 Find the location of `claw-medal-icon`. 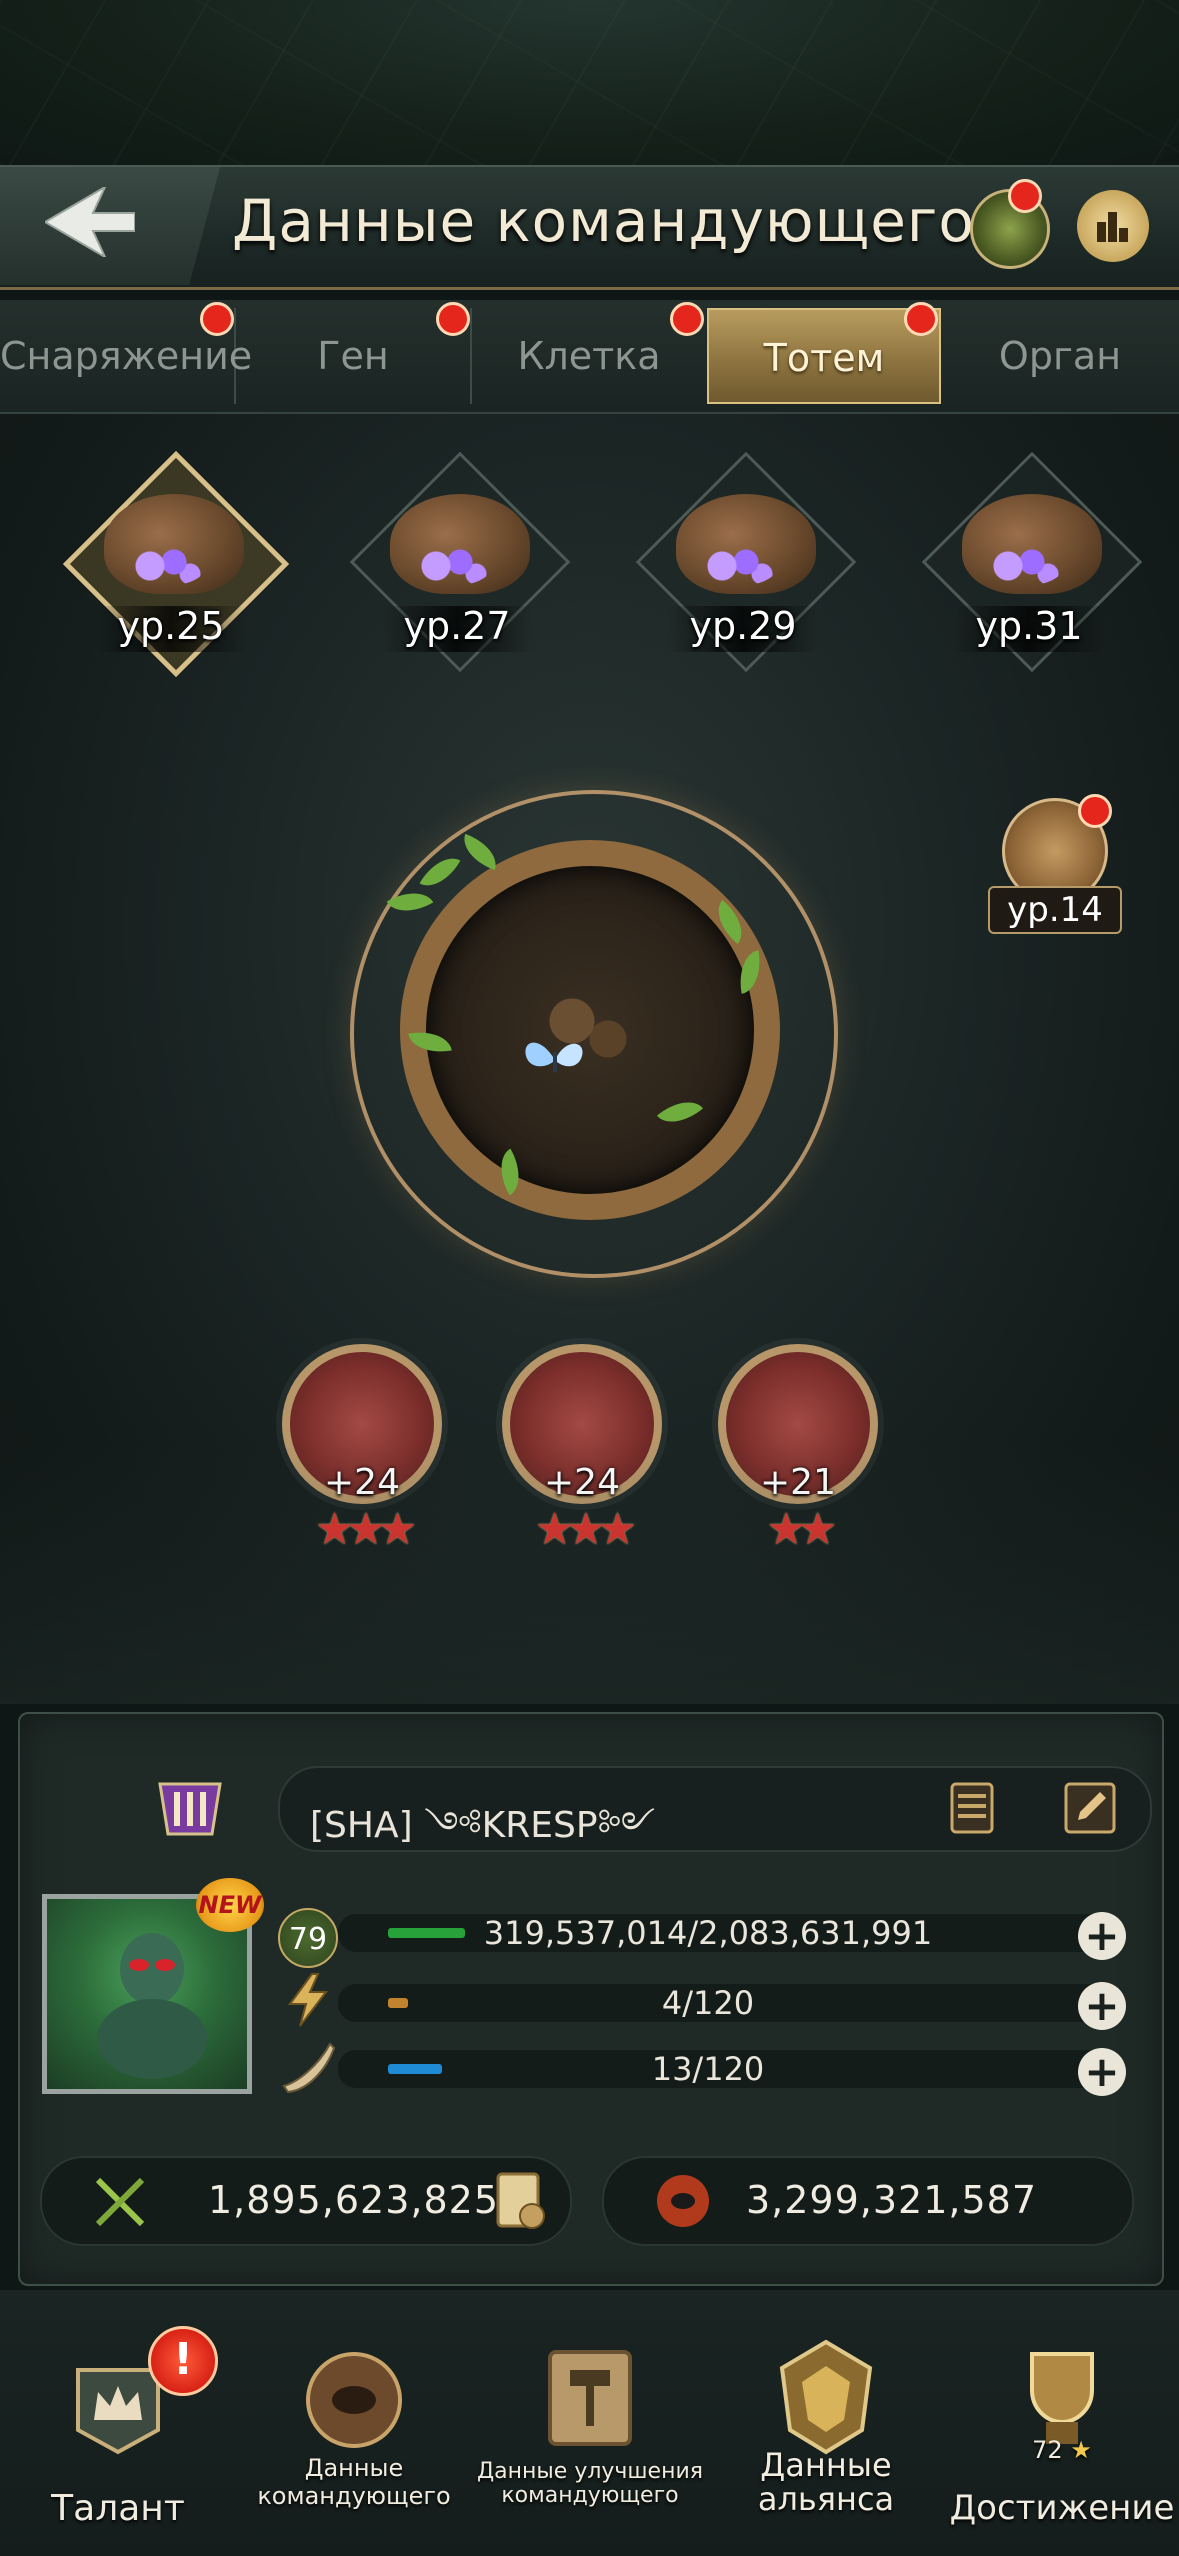

claw-medal-icon is located at coordinates (362, 1424).